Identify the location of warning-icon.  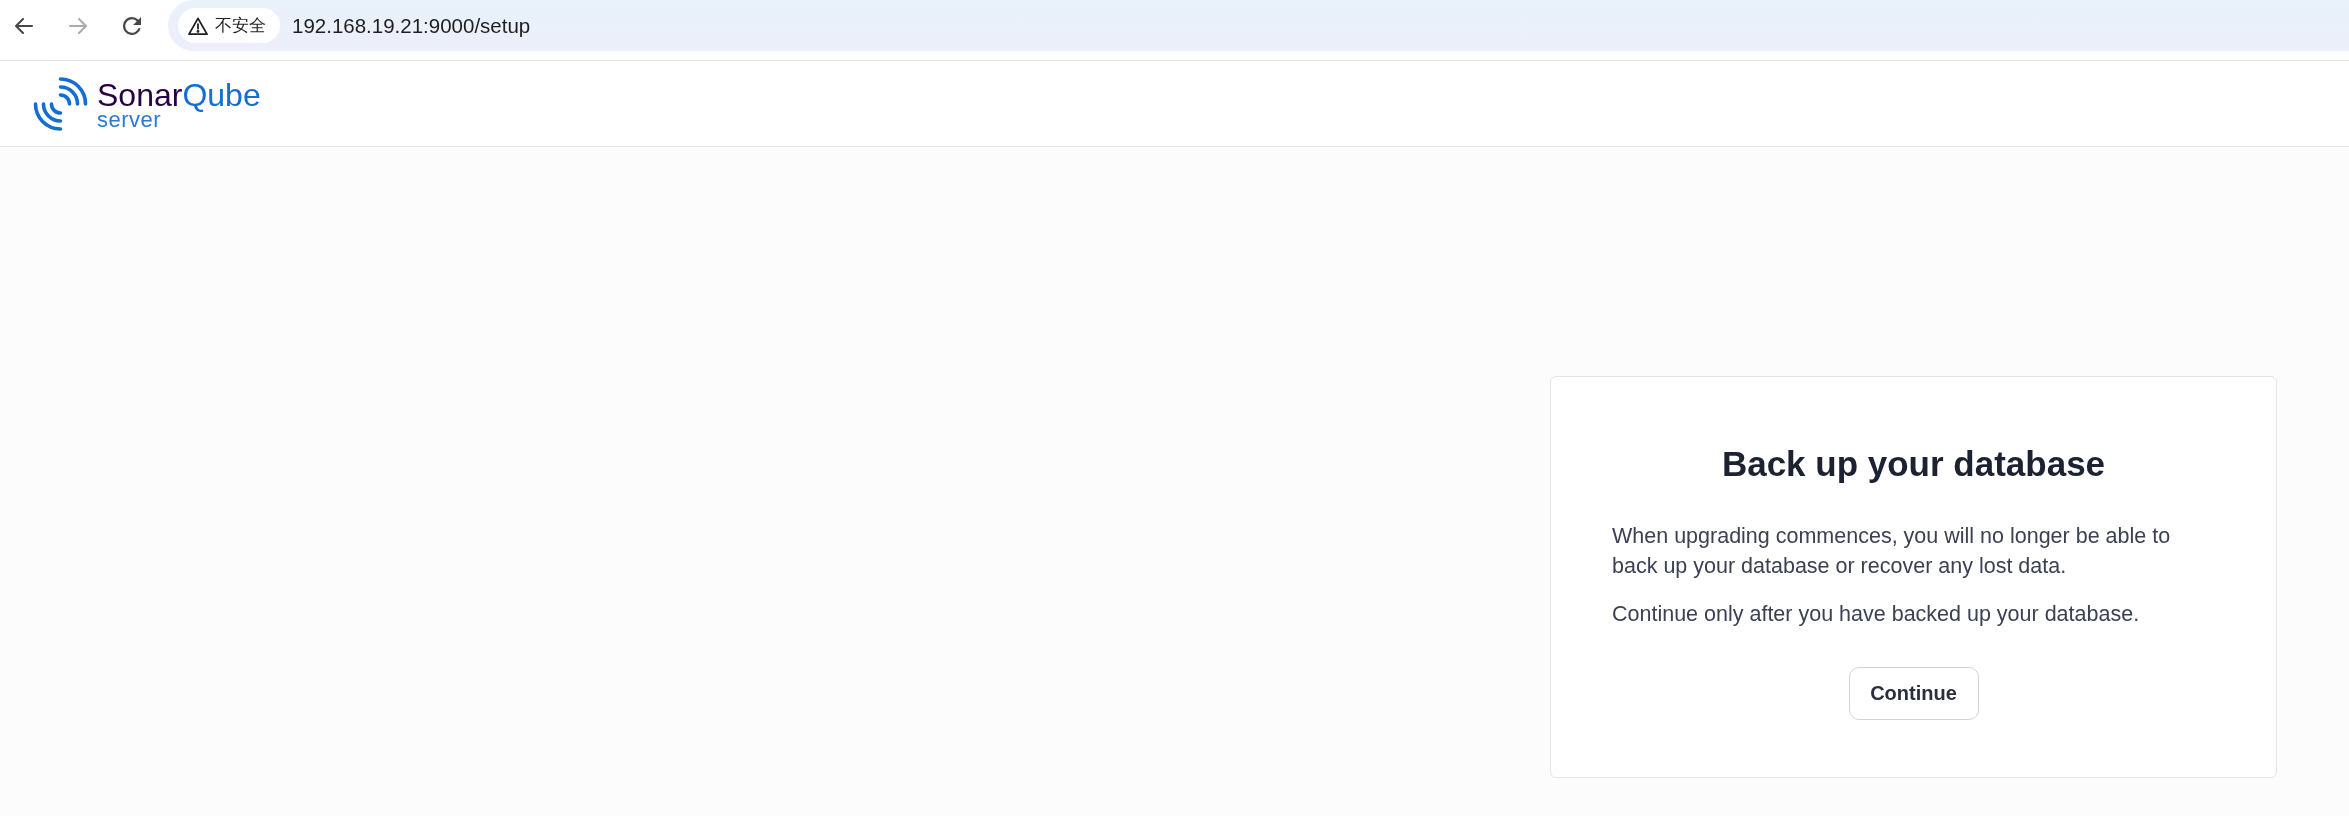
(198, 25).